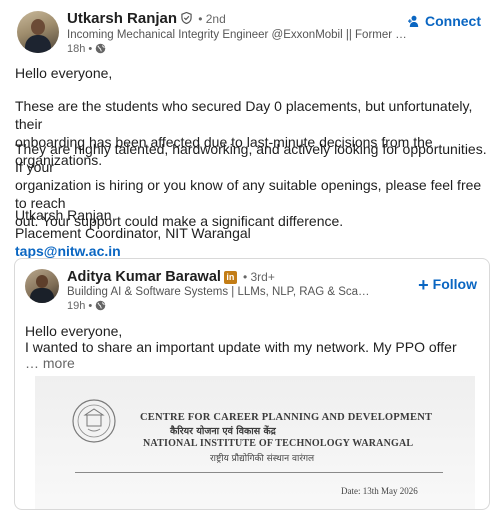 Image resolution: width=499 pixels, height=510 pixels. I want to click on shared-author-name-row: Aditya Kumar Barawal in • 3rd+, so click(171, 277).